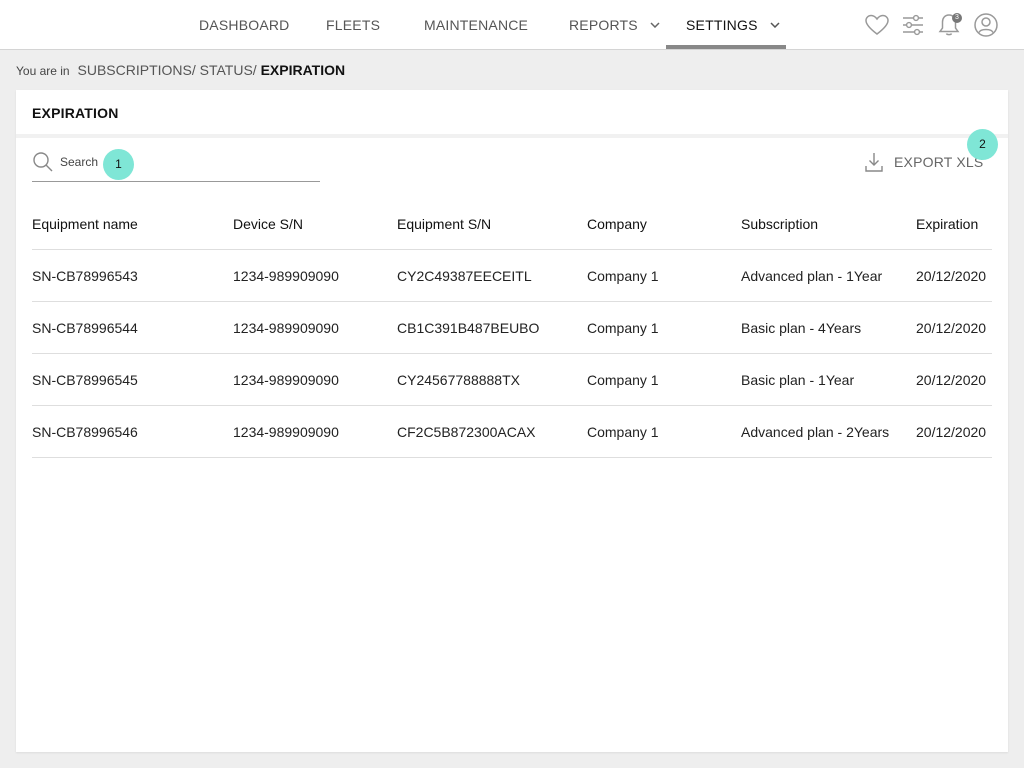  What do you see at coordinates (801, 328) in the screenshot?
I see `table-cell: Basic plan - 4Years` at bounding box center [801, 328].